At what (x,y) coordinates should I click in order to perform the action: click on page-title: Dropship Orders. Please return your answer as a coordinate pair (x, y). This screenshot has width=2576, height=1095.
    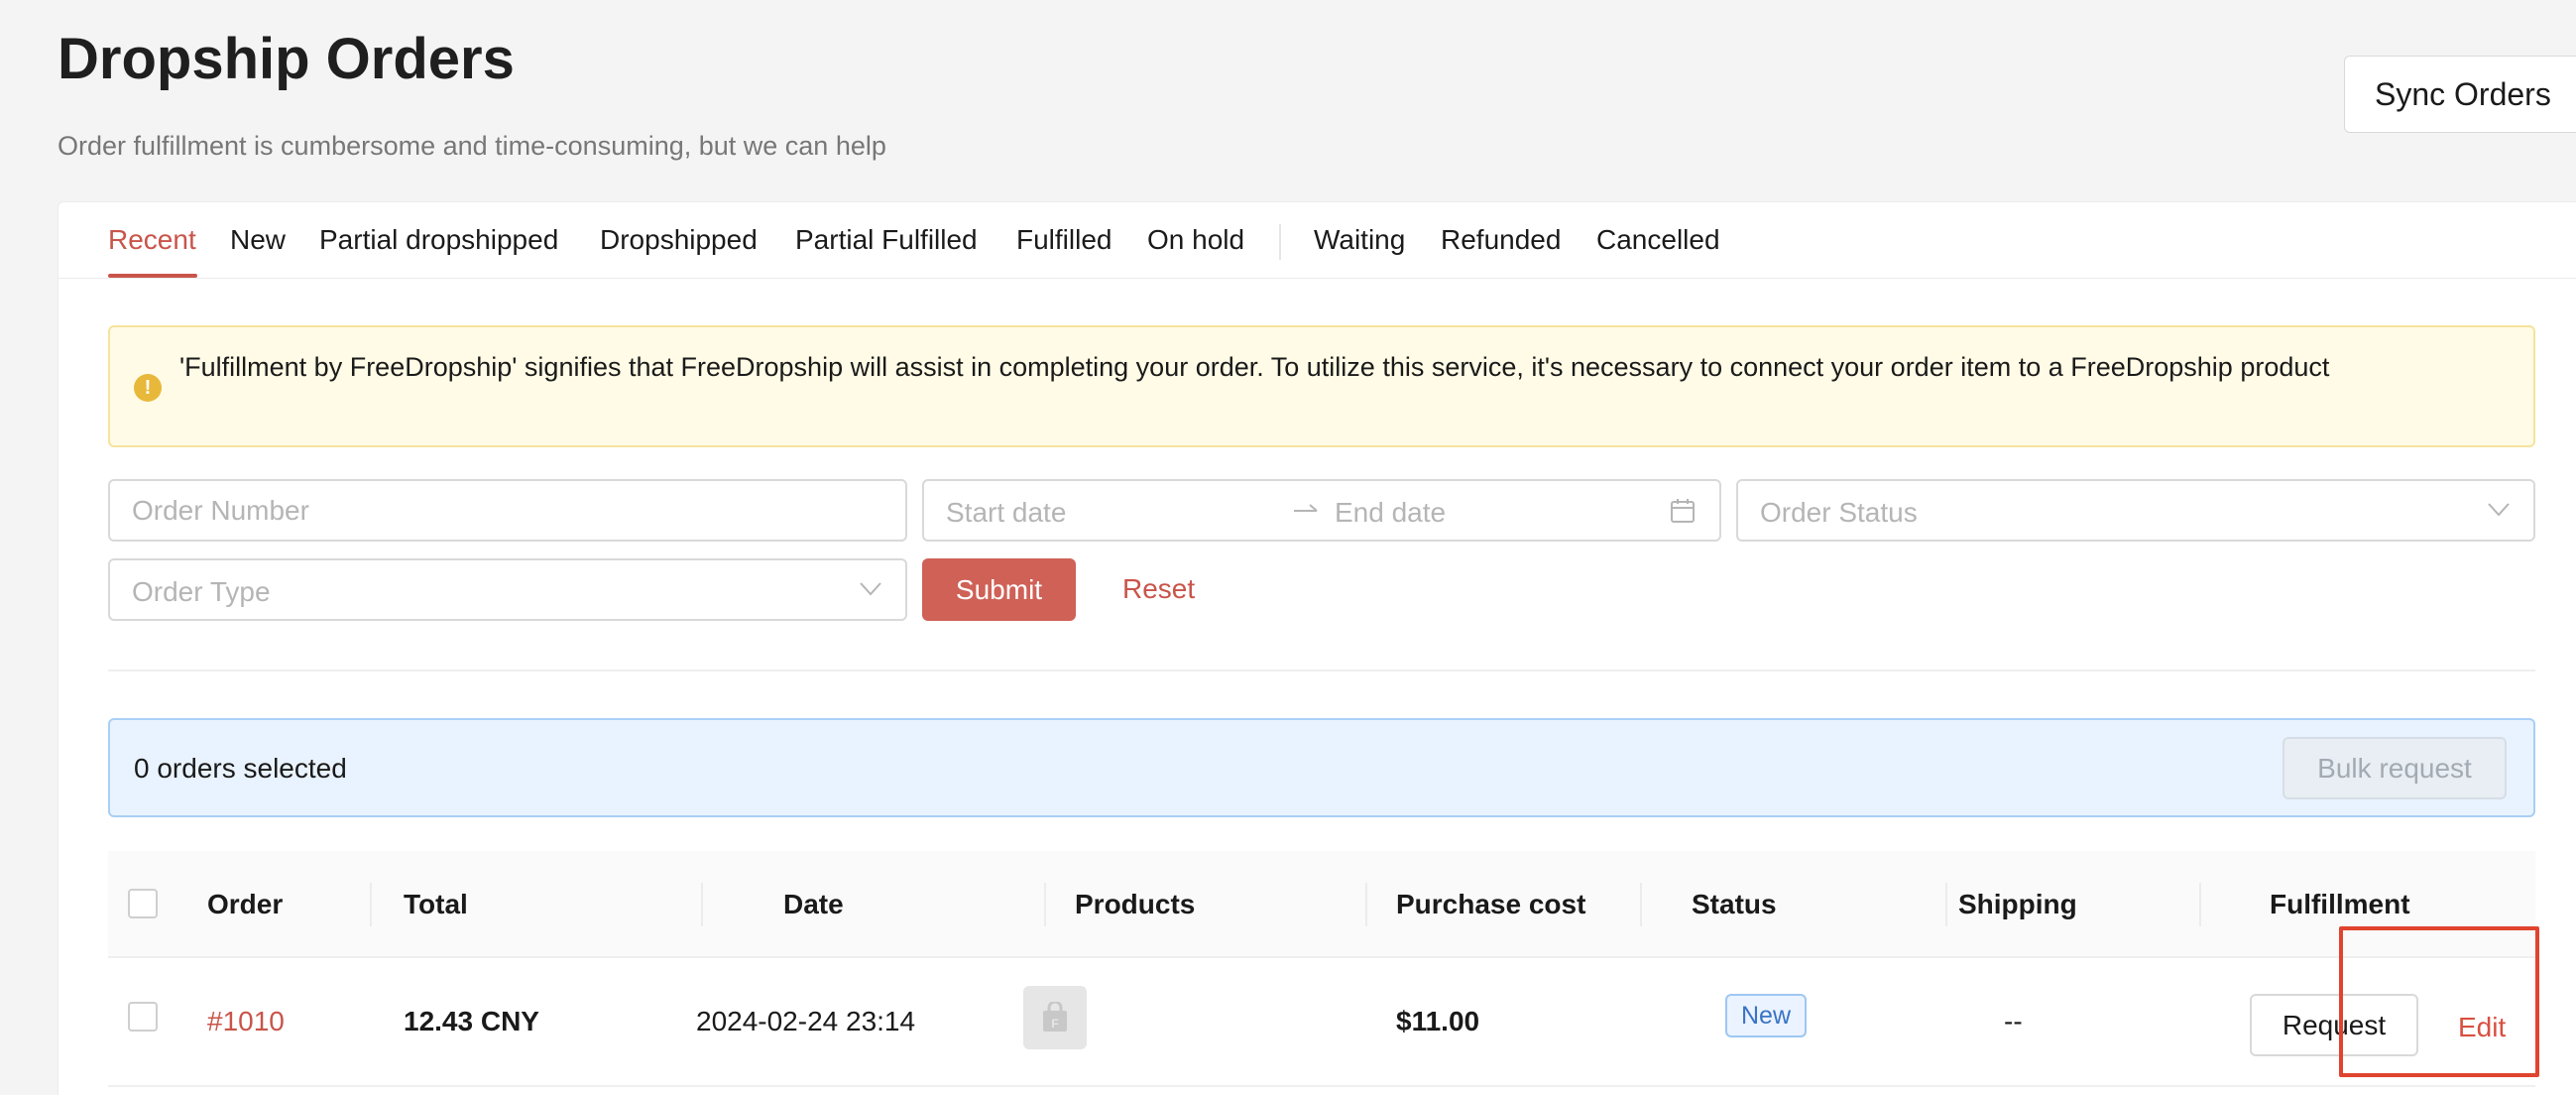
    Looking at the image, I should click on (287, 59).